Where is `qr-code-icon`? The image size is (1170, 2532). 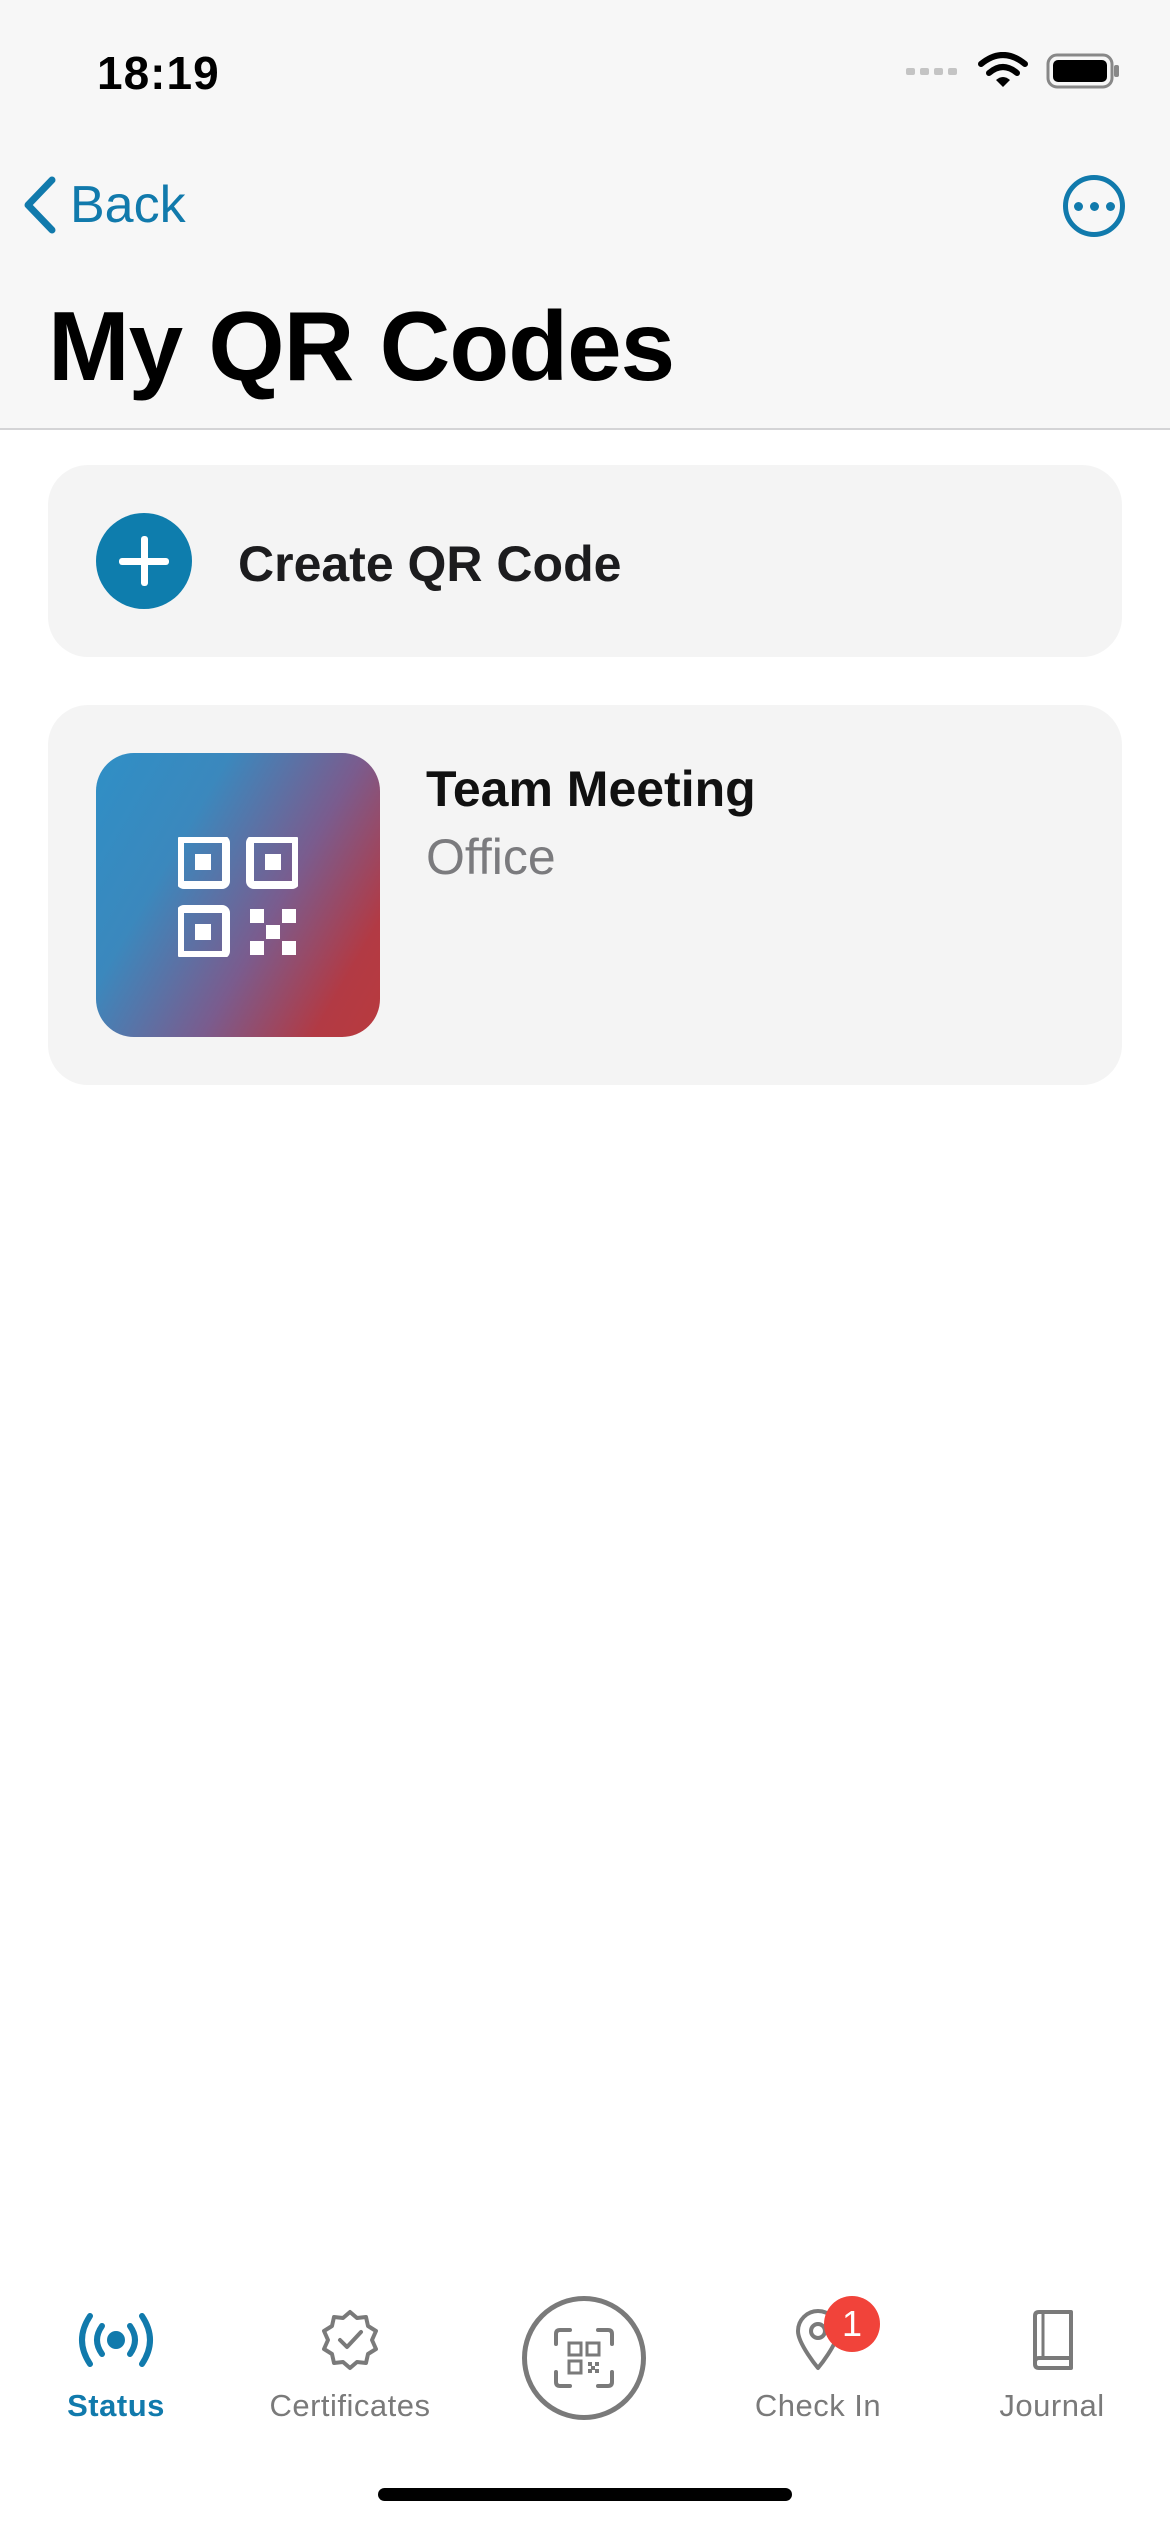 qr-code-icon is located at coordinates (238, 897).